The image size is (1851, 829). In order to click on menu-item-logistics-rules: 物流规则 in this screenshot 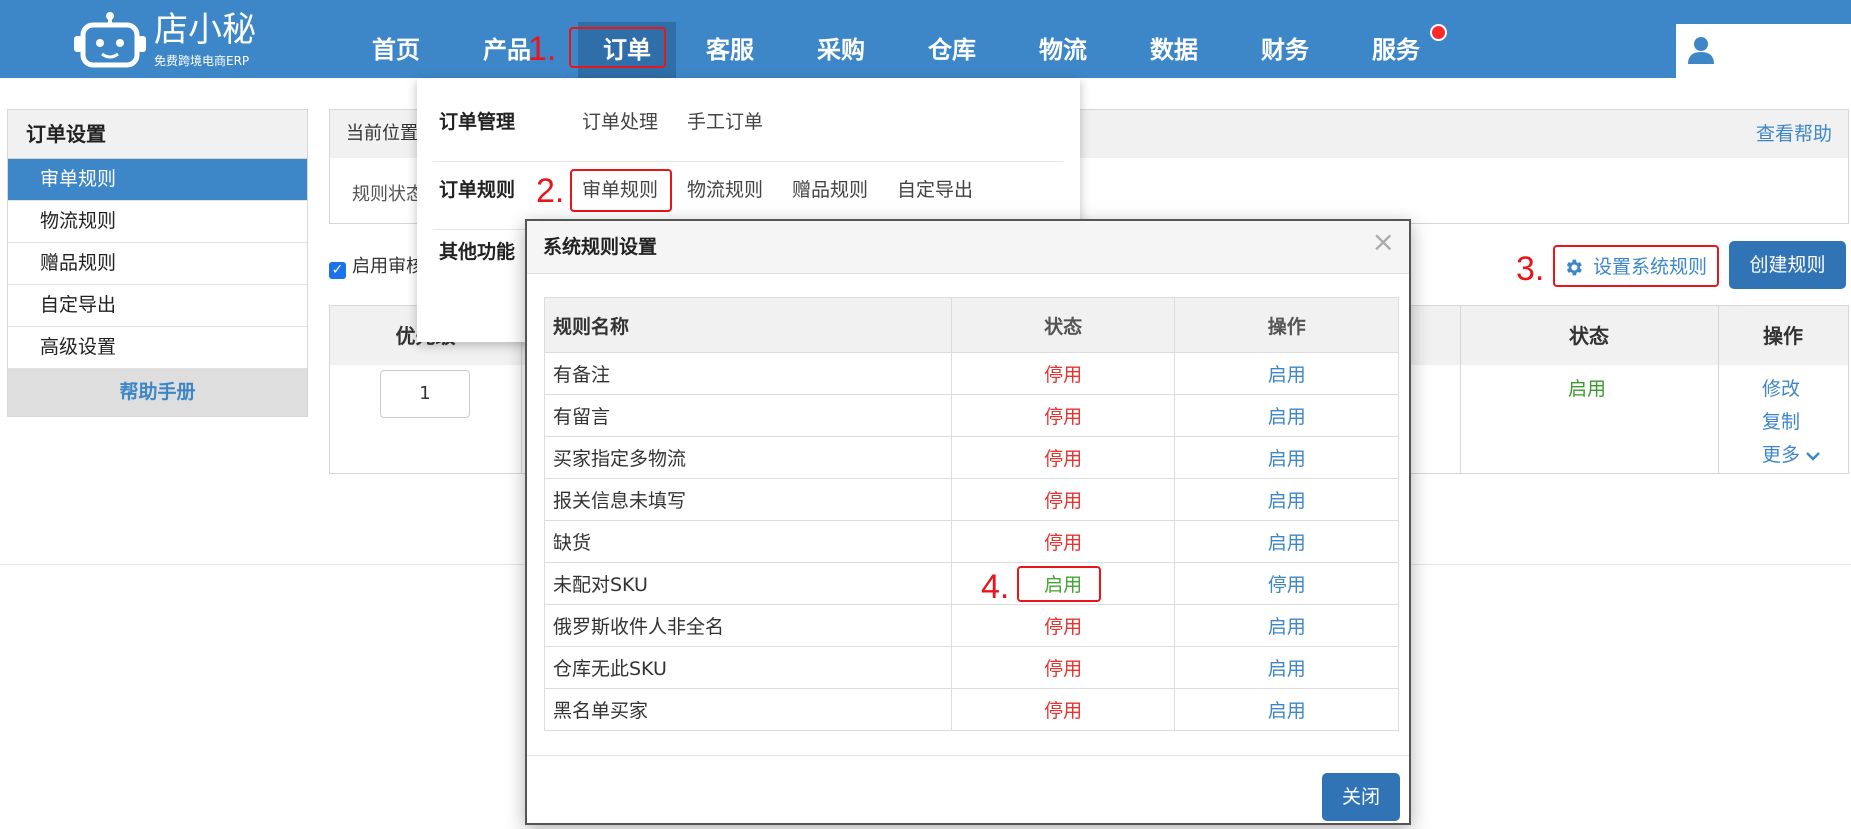, I will do `click(725, 190)`.